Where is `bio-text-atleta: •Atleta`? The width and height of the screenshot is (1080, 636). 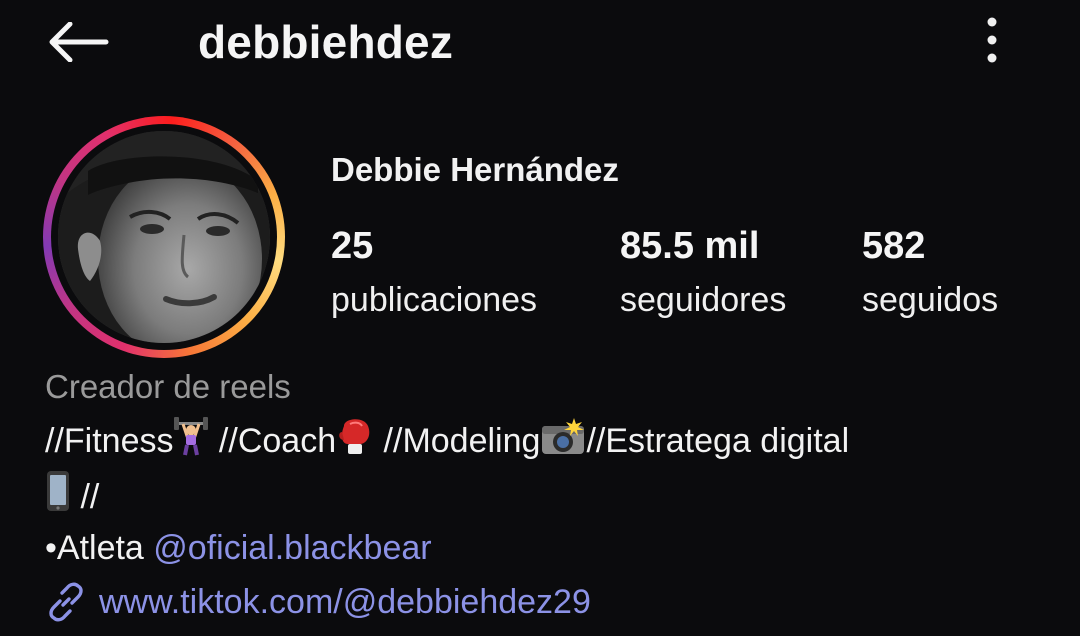 bio-text-atleta: •Atleta is located at coordinates (99, 548).